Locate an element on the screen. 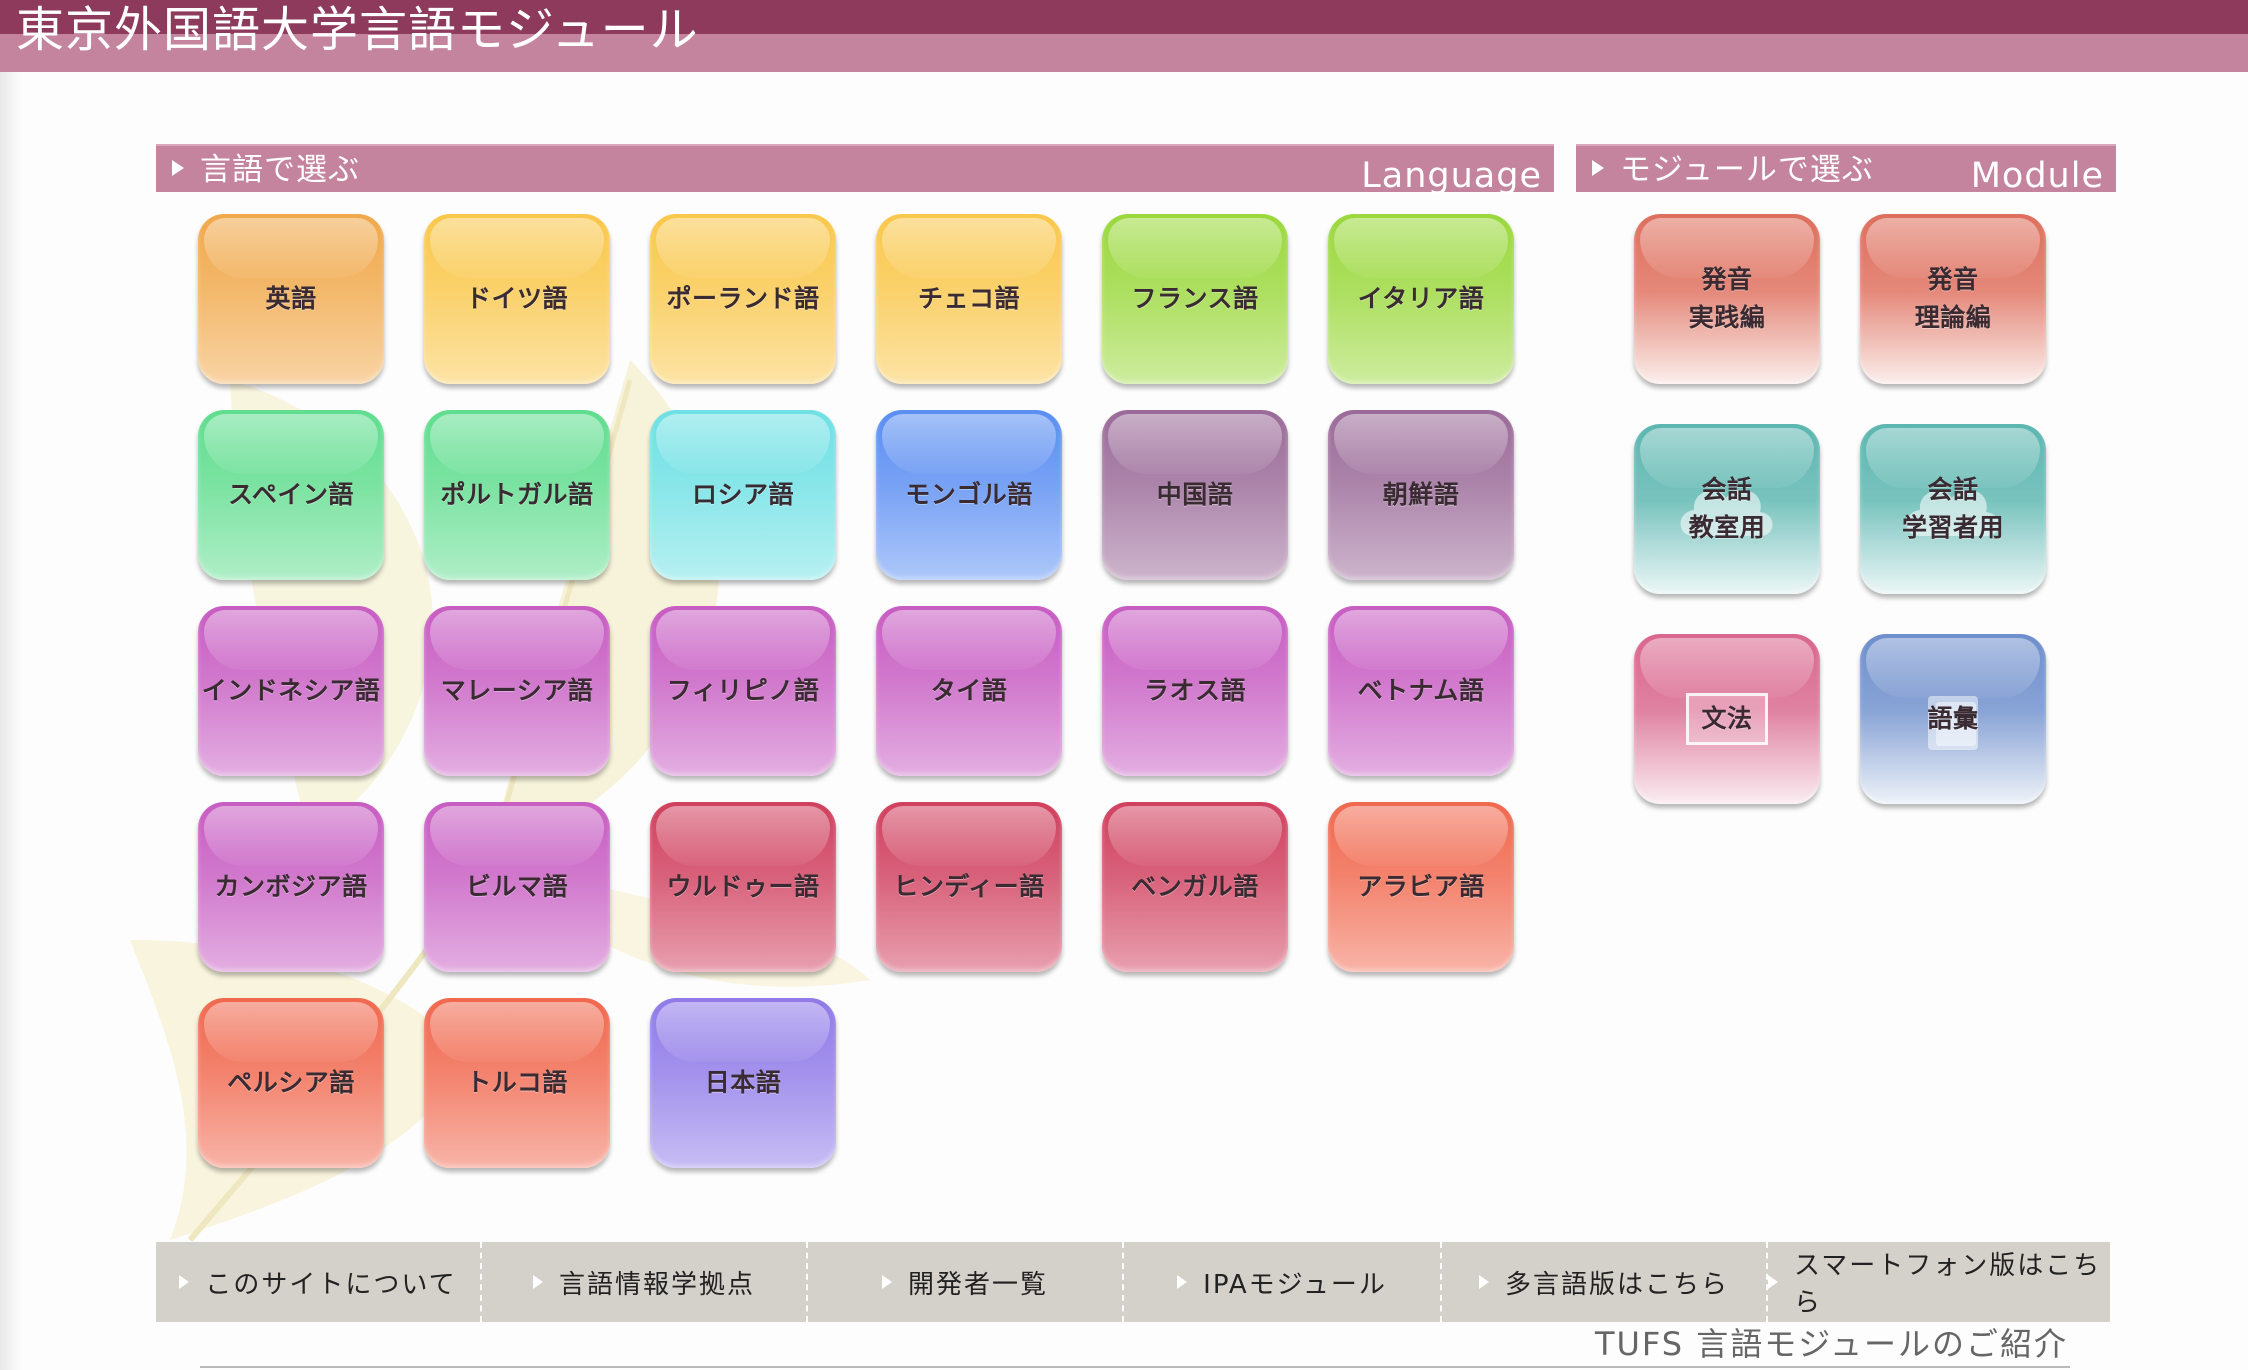  nav-multilingual: 多言語版はこちら is located at coordinates (1605, 1282).